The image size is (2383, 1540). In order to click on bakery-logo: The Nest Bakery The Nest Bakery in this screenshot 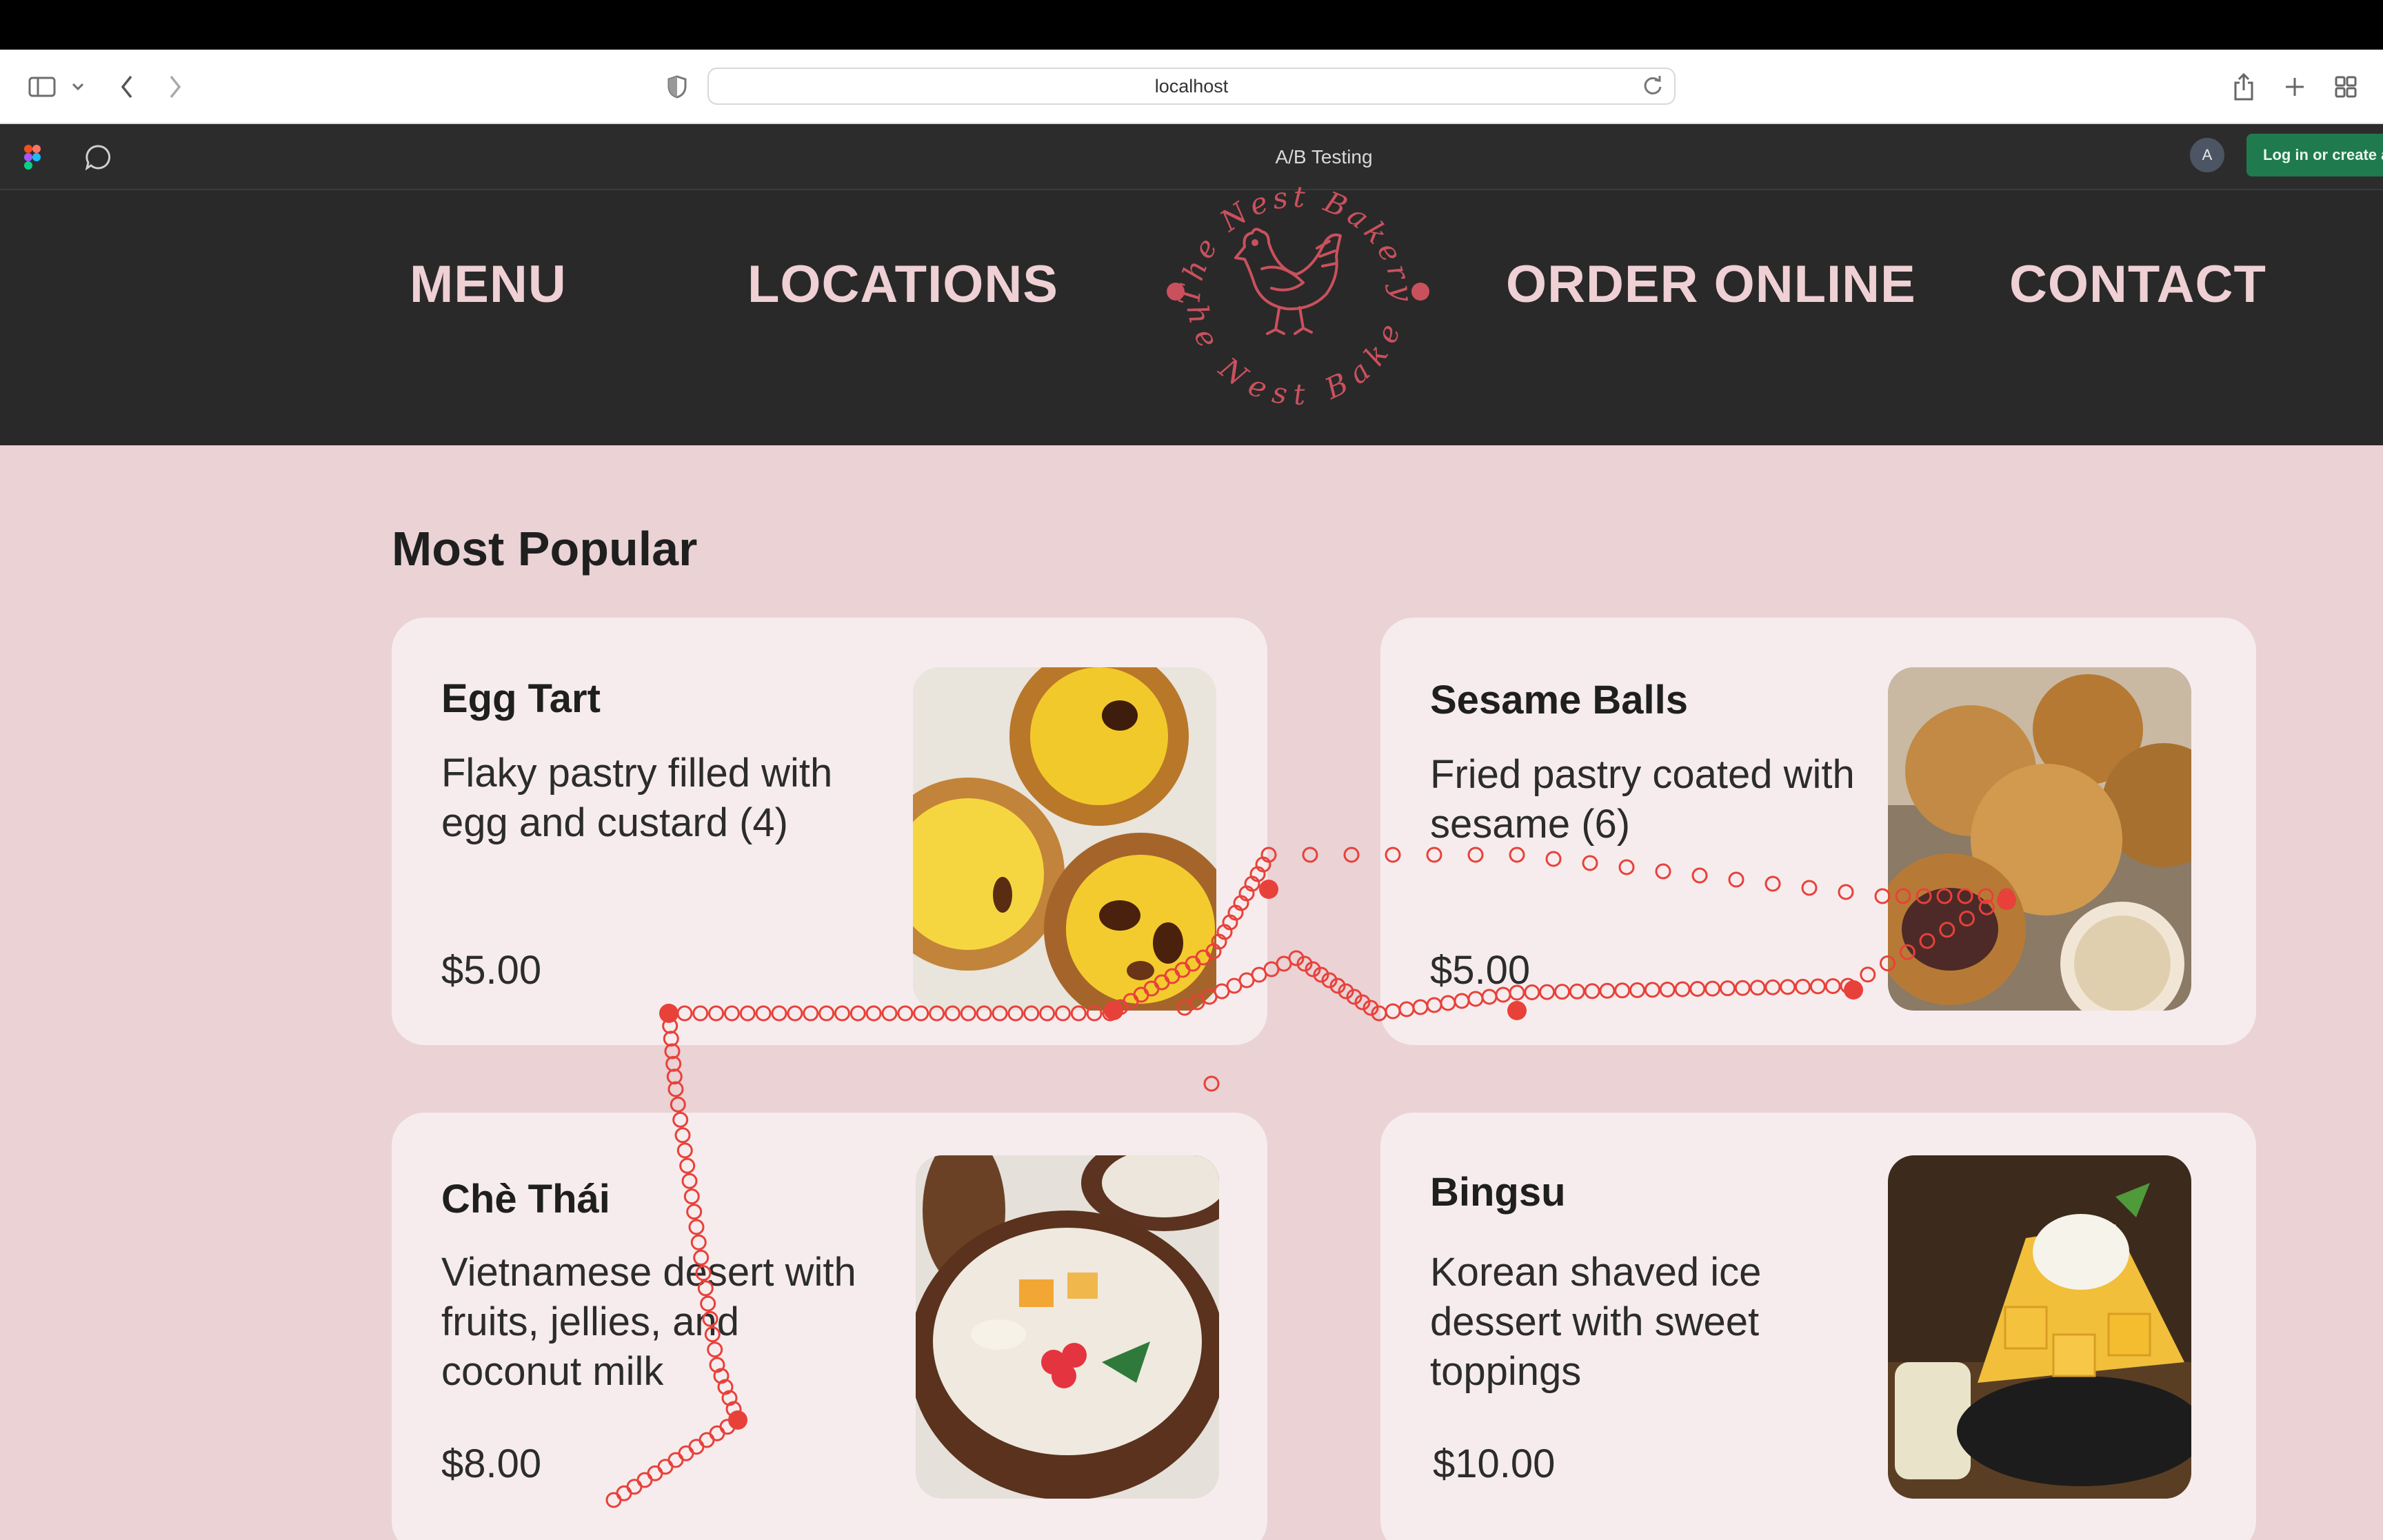, I will do `click(1290, 301)`.